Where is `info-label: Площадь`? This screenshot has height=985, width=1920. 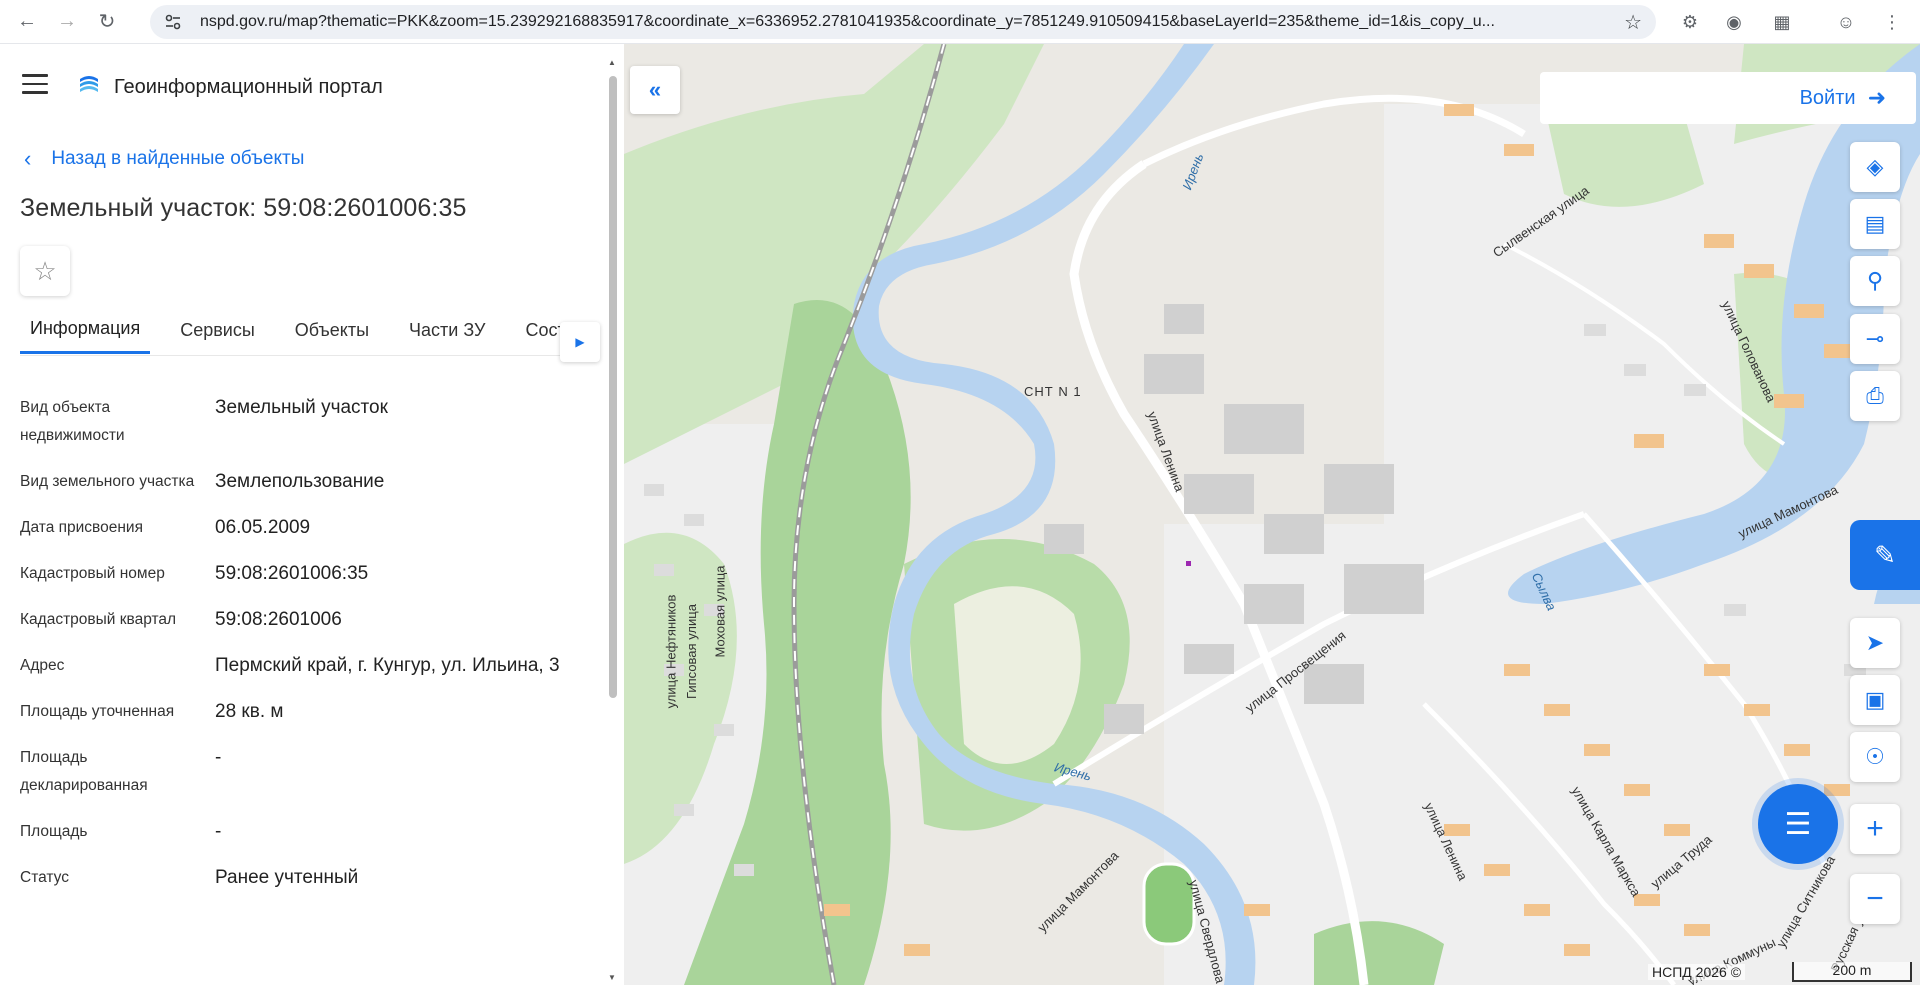
info-label: Площадь is located at coordinates (54, 831).